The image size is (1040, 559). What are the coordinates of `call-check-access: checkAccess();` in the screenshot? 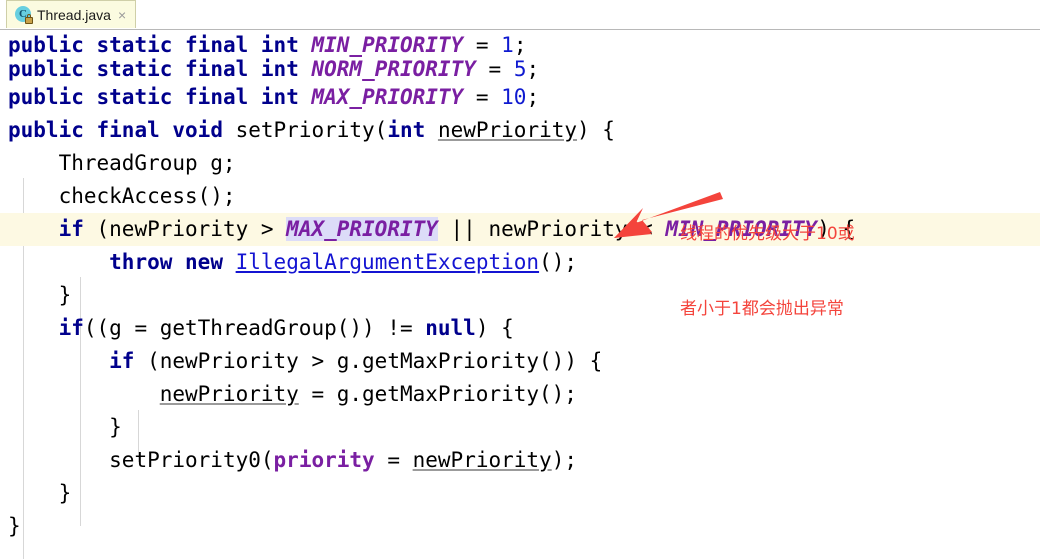 It's located at (122, 196).